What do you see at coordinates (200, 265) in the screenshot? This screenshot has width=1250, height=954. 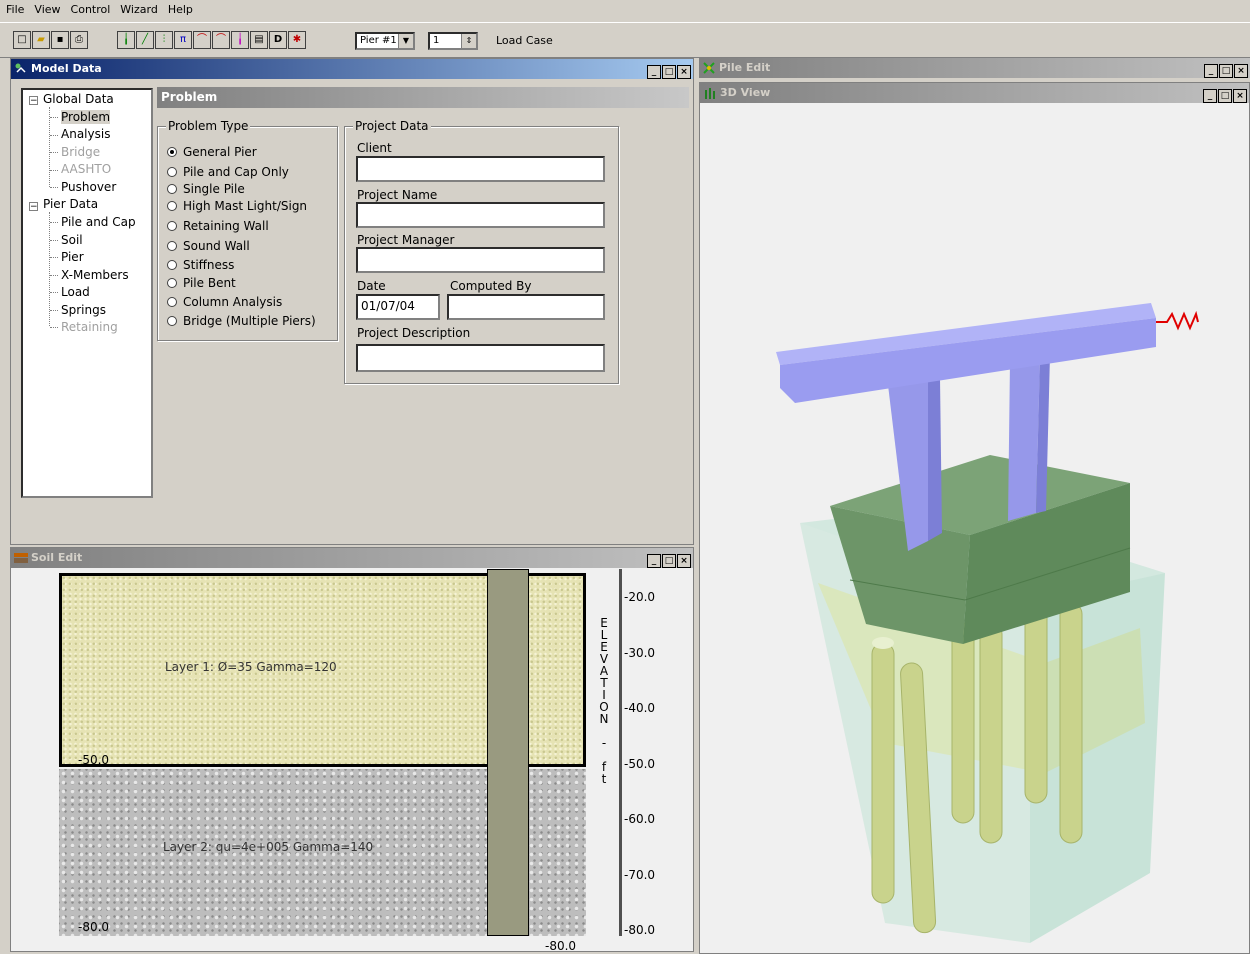 I see `radio-stiffness: Stiffness` at bounding box center [200, 265].